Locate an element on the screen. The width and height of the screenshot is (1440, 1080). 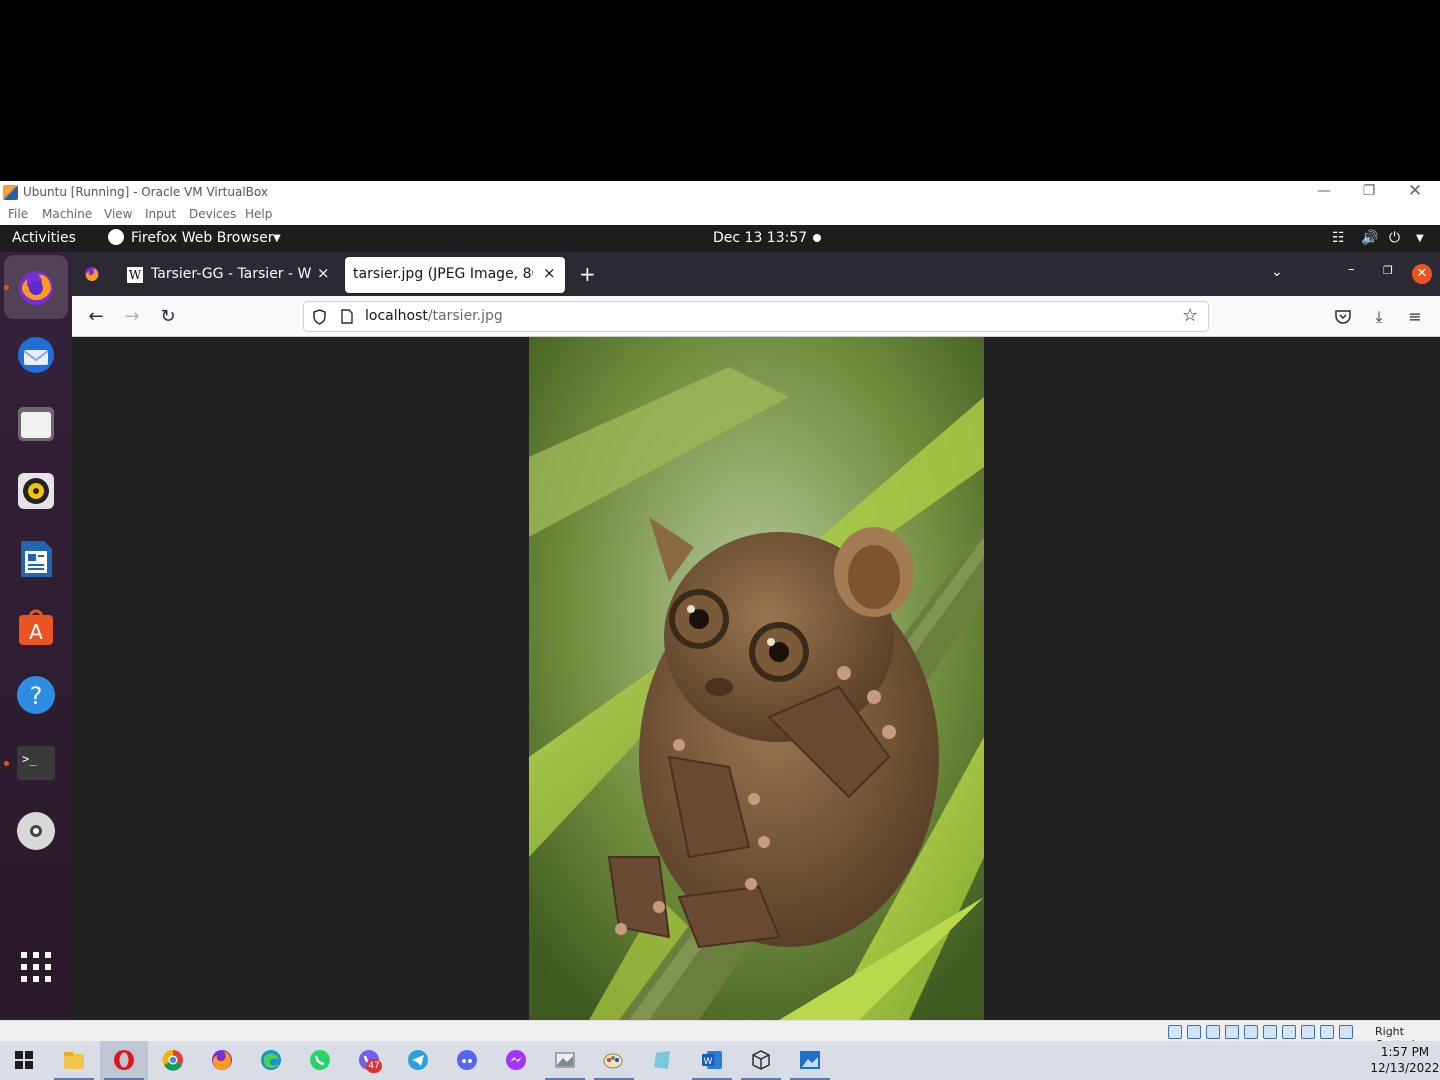
virtualbox-icon is located at coordinates (761, 1060).